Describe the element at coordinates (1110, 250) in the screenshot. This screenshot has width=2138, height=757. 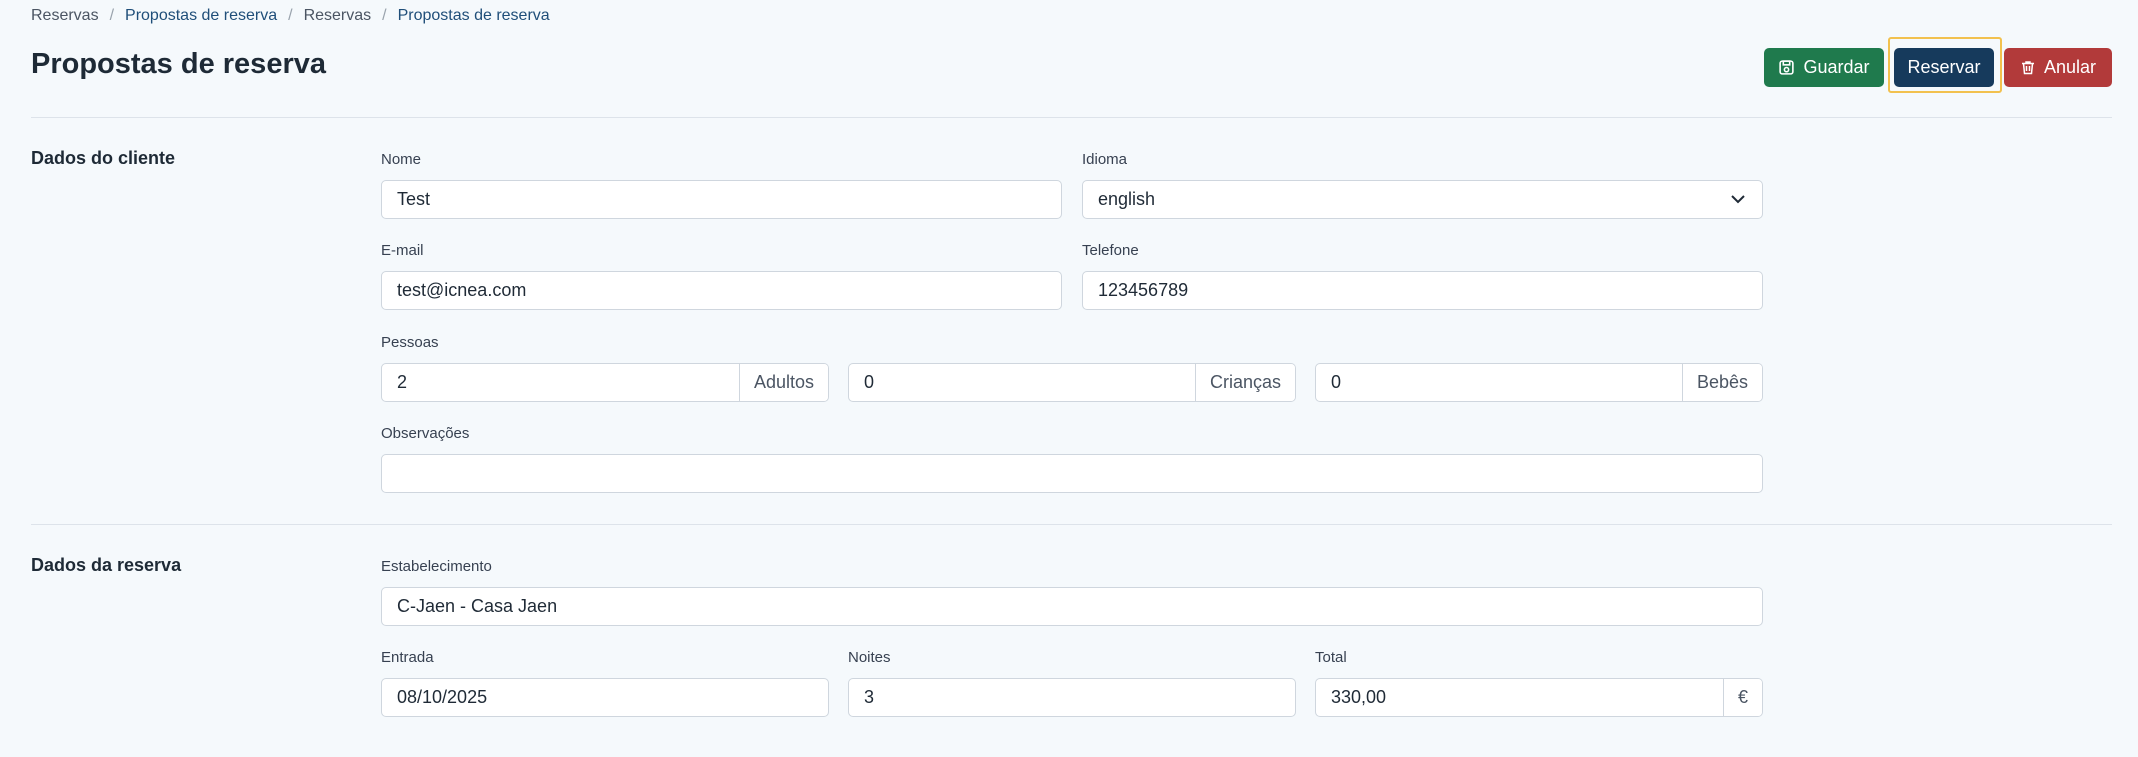
I see `phone-label: Telefone` at that location.